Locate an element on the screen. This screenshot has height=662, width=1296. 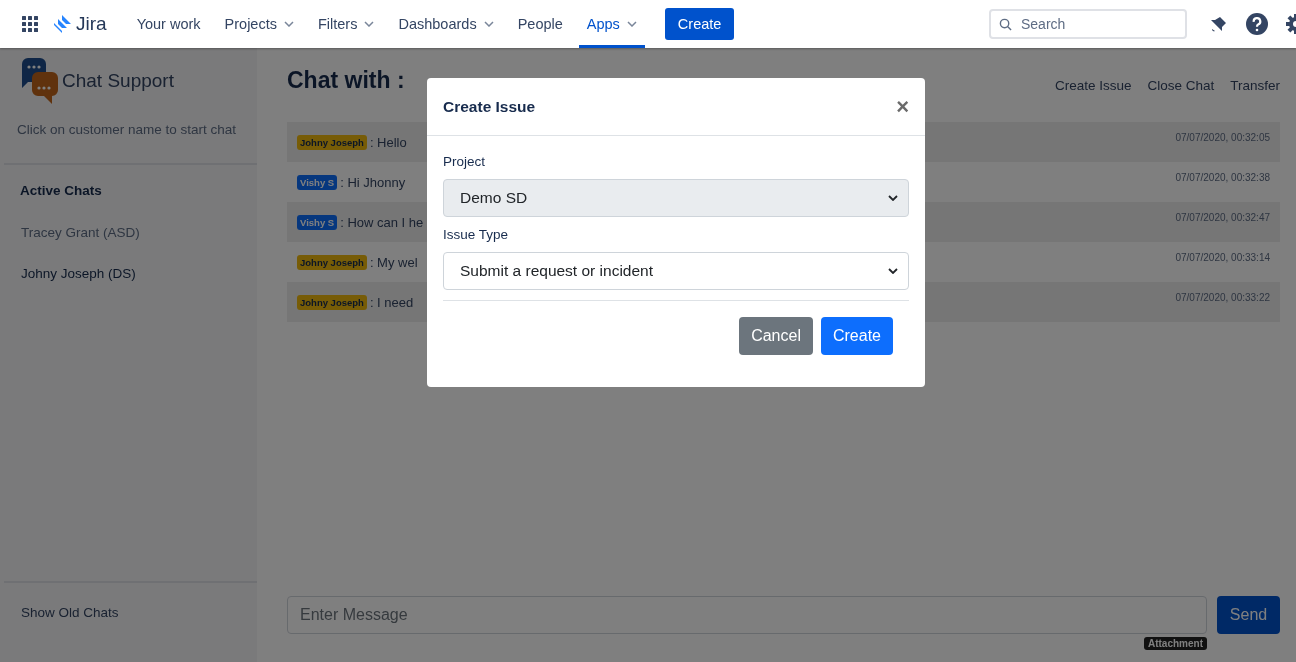
send-button: Send is located at coordinates (1248, 615).